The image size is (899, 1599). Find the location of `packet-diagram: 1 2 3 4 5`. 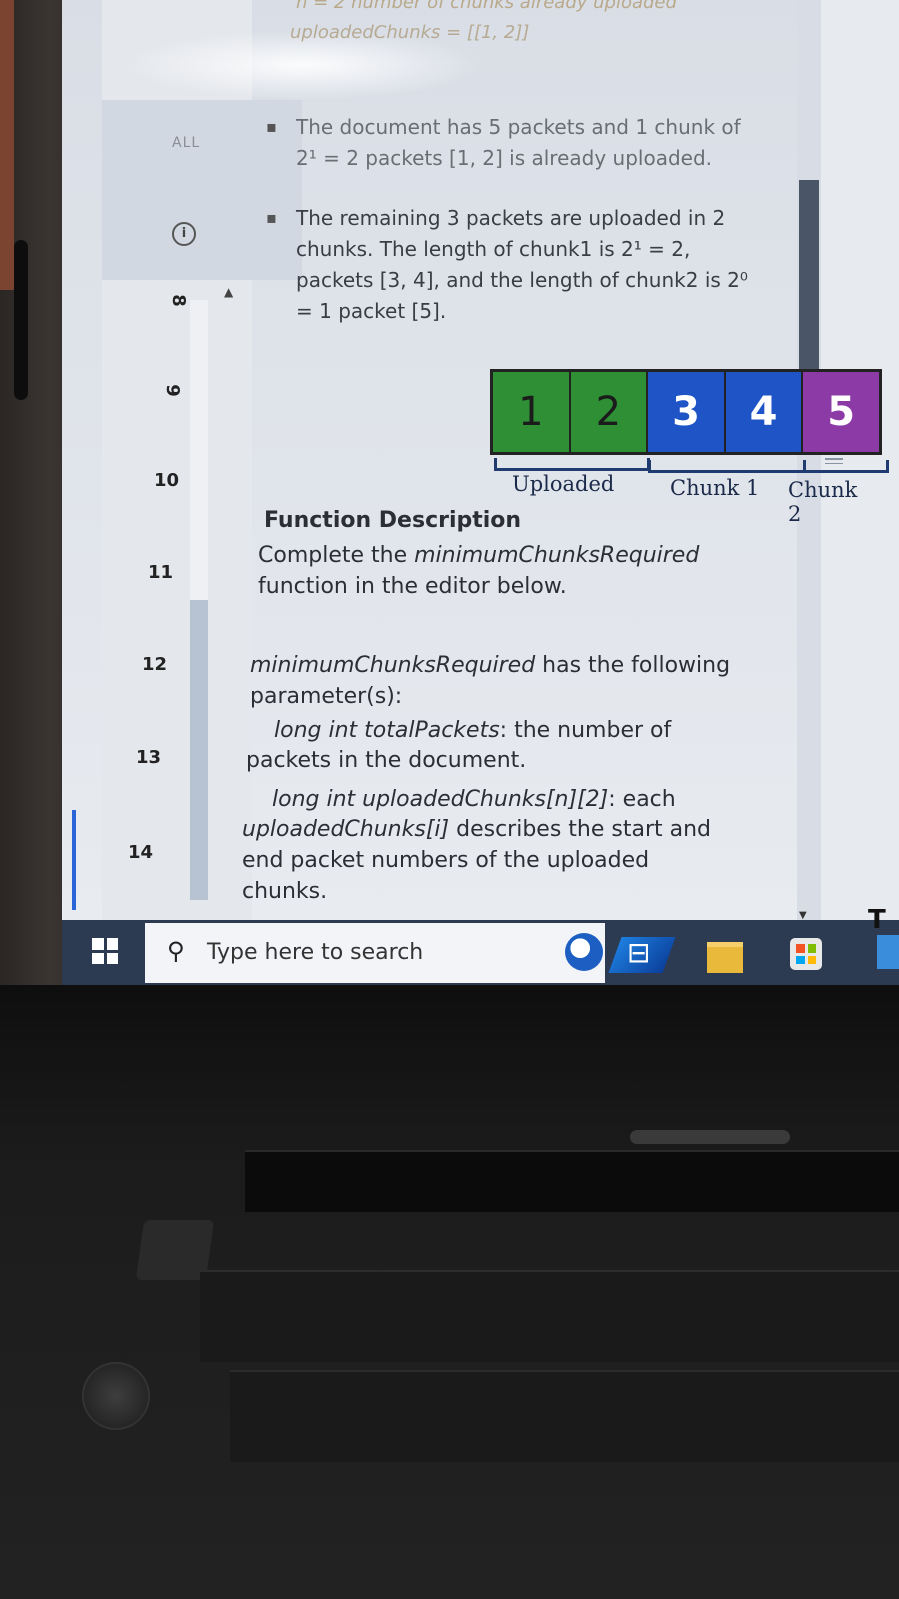

packet-diagram: 1 2 3 4 5 is located at coordinates (686, 412).